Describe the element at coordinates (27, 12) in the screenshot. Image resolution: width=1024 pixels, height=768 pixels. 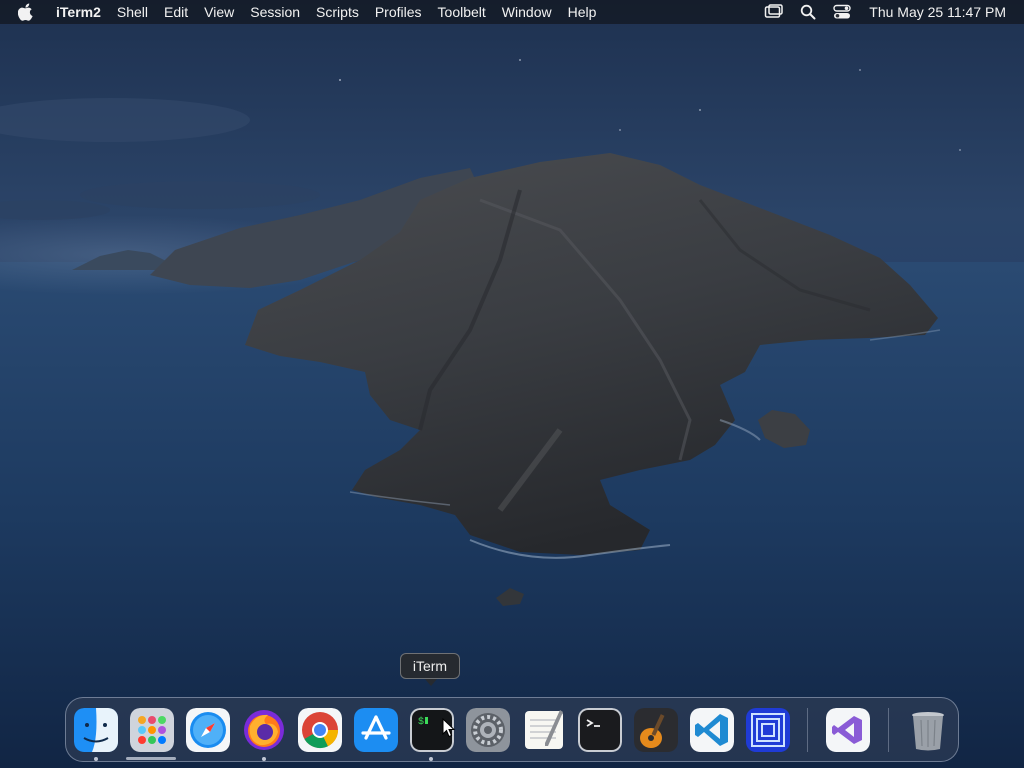
I see `apple-logo-icon` at that location.